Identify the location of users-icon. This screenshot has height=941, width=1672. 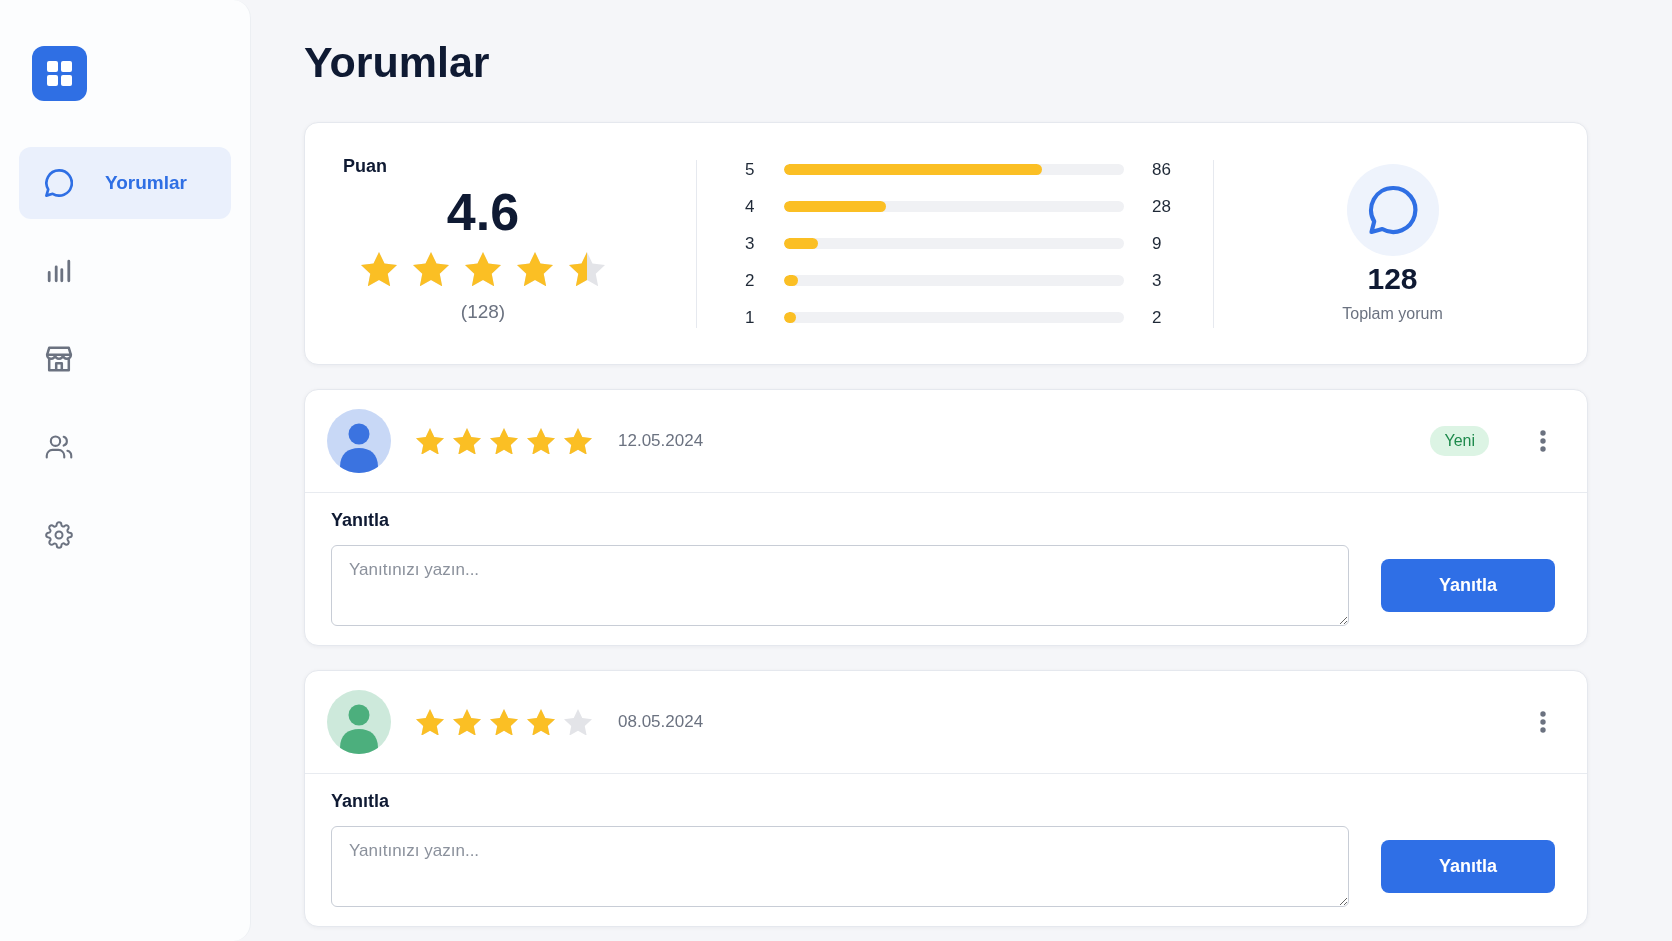
(59, 447).